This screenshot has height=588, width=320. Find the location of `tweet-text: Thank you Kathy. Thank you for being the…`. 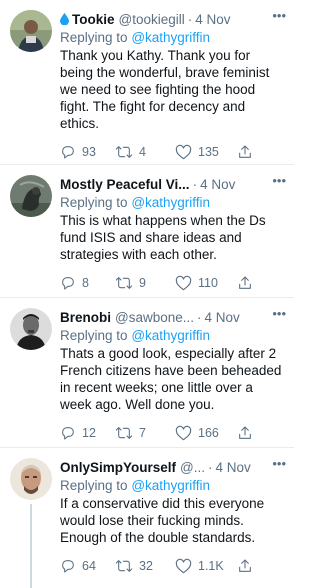

tweet-text: Thank you Kathy. Thank you for being the… is located at coordinates (165, 89).